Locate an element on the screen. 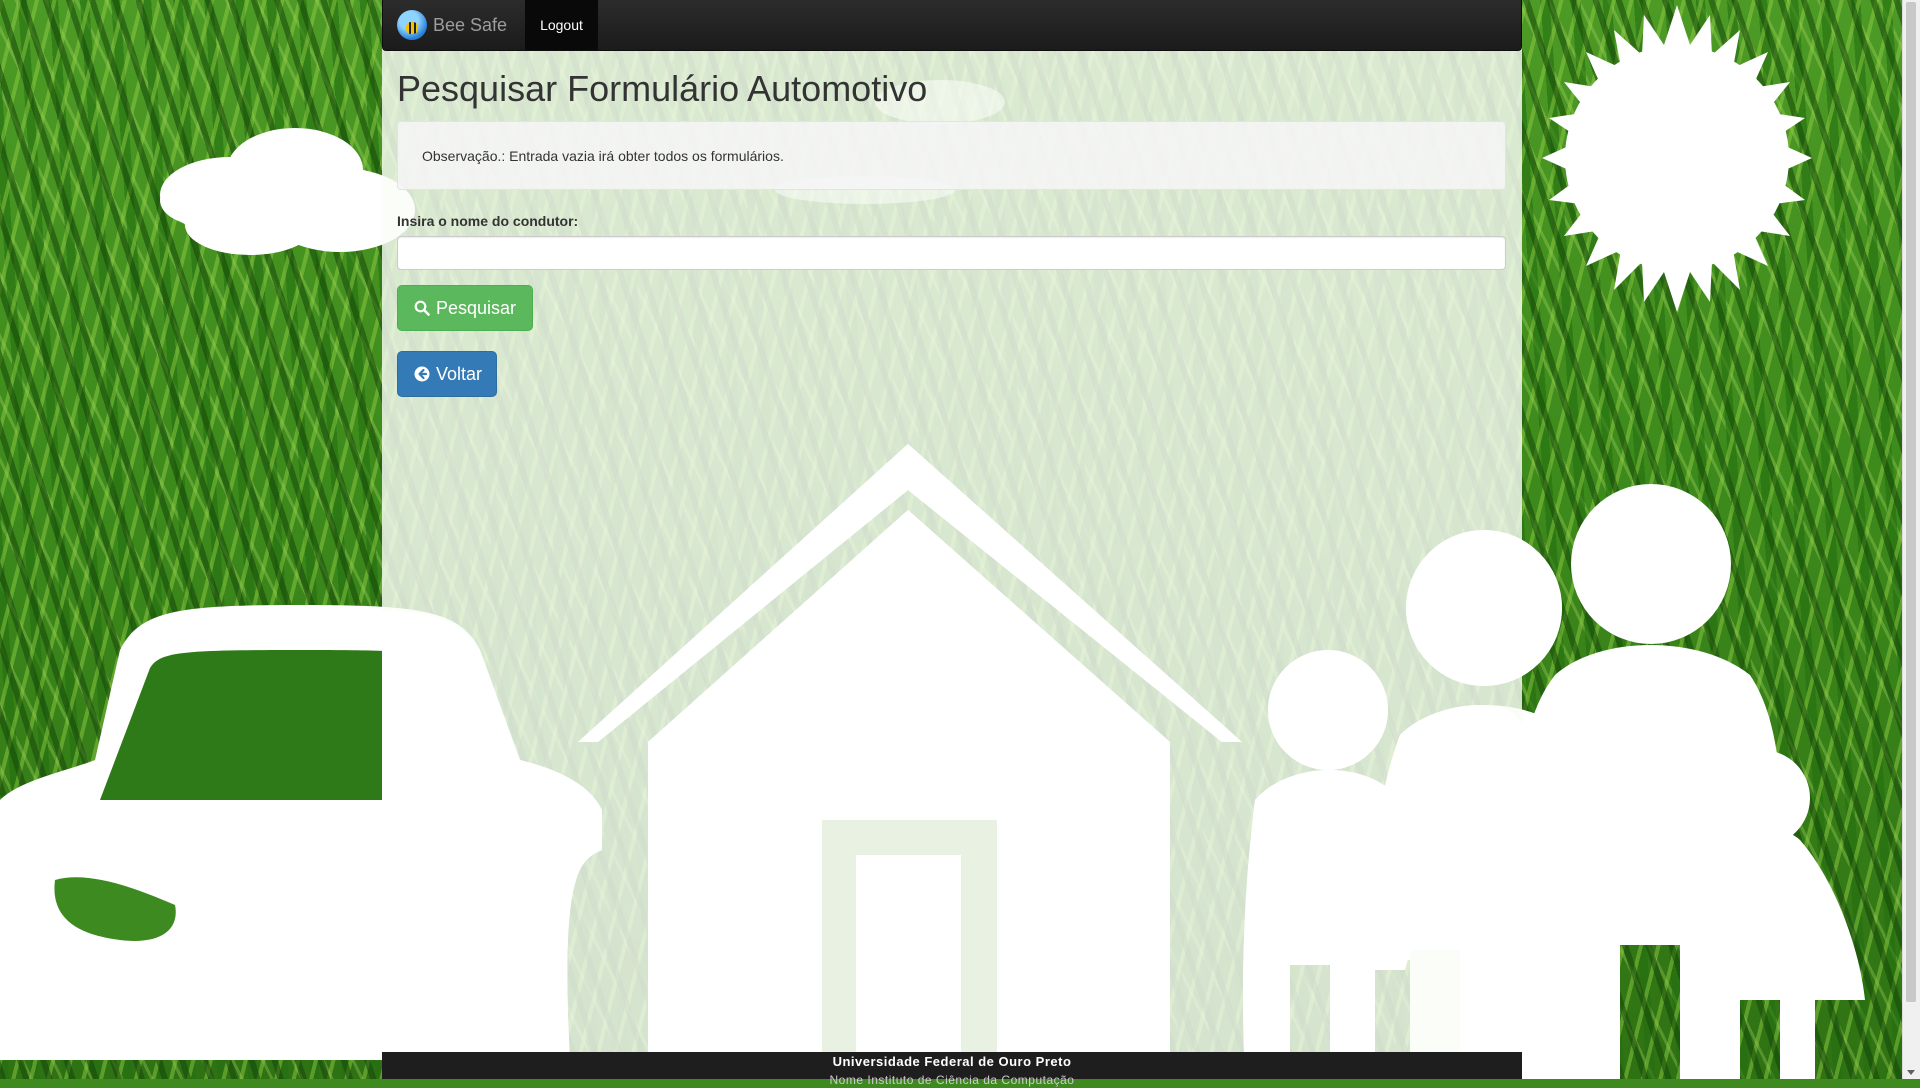 The image size is (1920, 1088). back-button-label: Voltar is located at coordinates (459, 373).